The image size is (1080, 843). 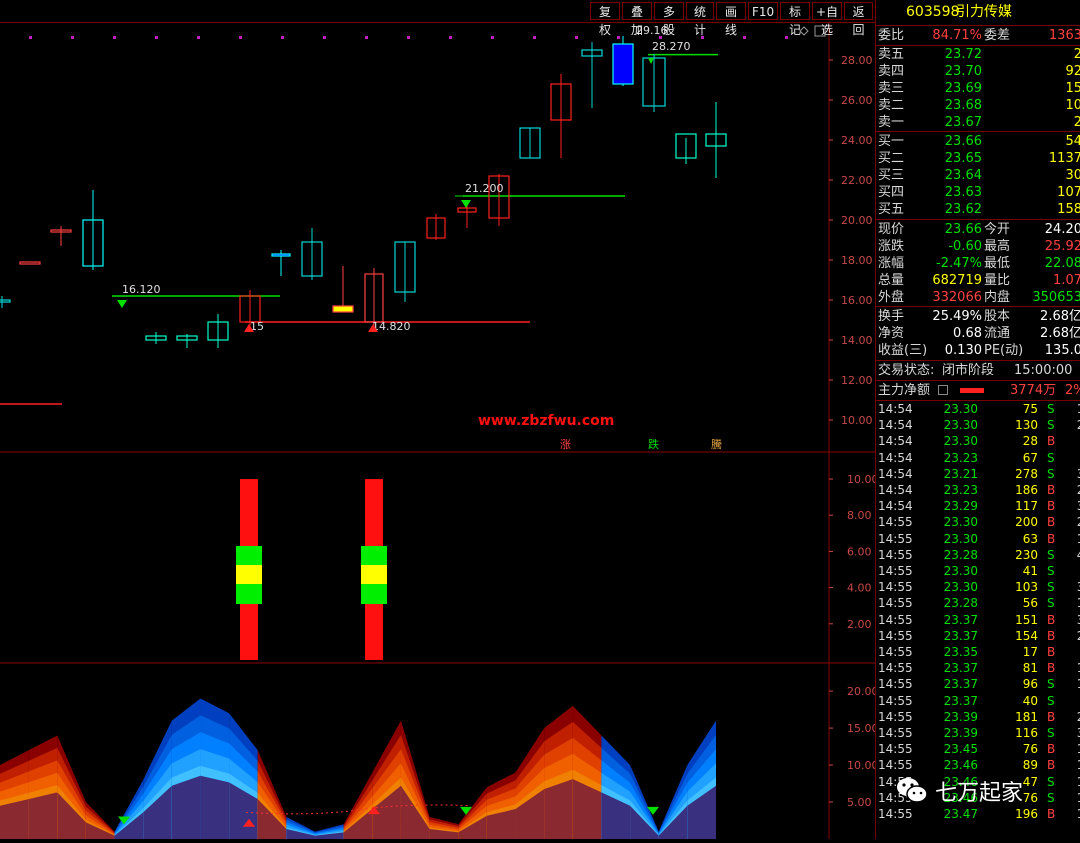 I want to click on trade-volume: 130, so click(x=1026, y=425).